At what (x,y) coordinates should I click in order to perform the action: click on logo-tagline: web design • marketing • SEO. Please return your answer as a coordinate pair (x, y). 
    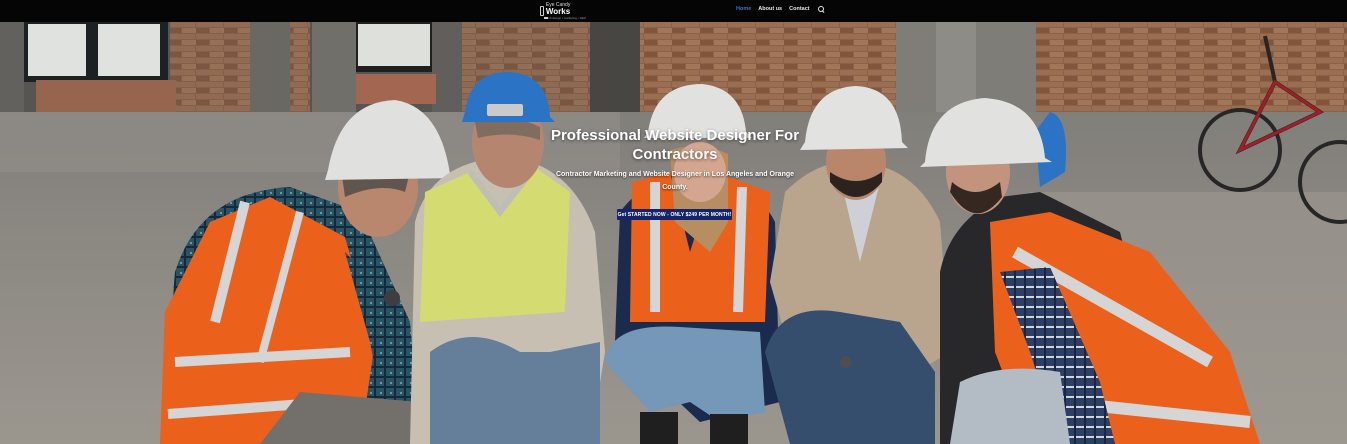
    Looking at the image, I should click on (565, 17).